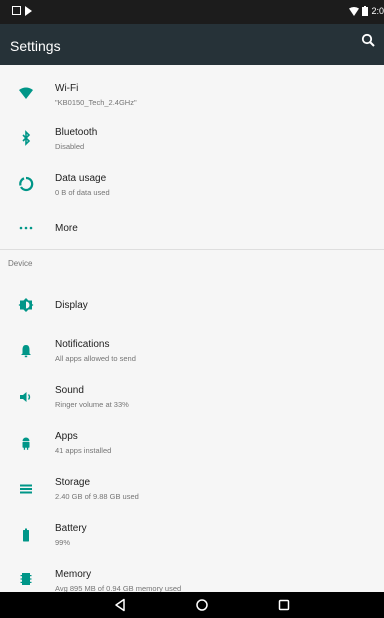 This screenshot has width=384, height=618. Describe the element at coordinates (26, 138) in the screenshot. I see `bluetooth-icon` at that location.